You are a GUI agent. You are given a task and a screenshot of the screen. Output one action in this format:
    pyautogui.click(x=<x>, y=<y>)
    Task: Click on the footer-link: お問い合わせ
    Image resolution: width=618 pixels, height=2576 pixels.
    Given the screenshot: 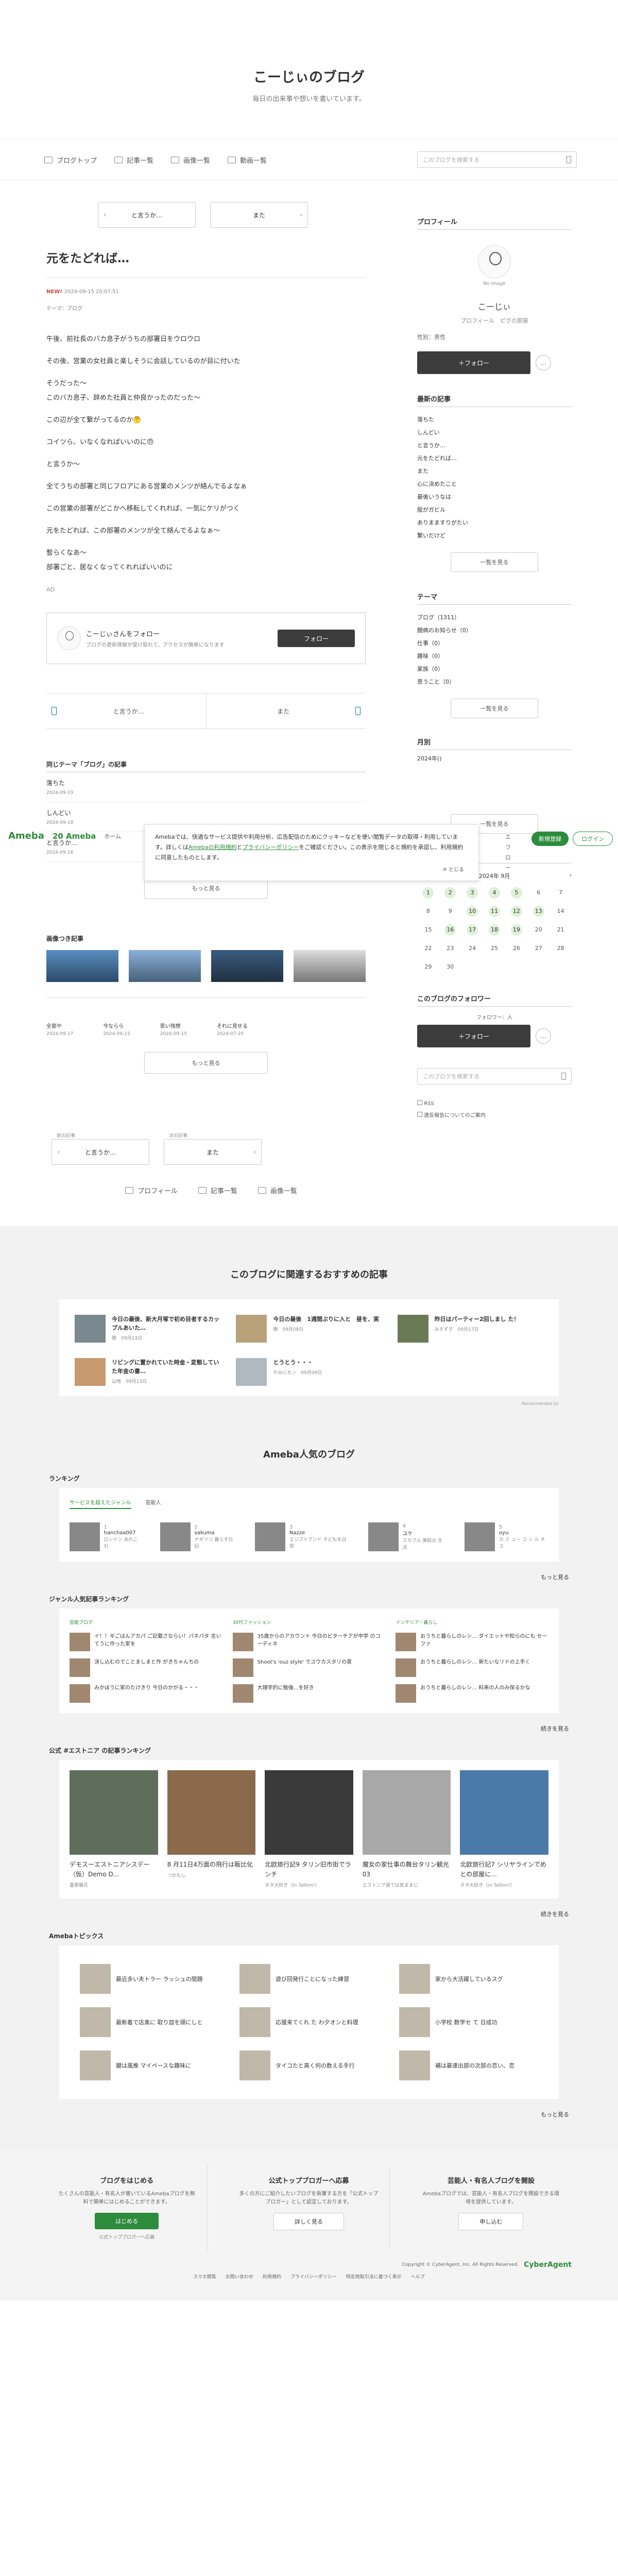 What is the action you would take?
    pyautogui.click(x=240, y=2276)
    